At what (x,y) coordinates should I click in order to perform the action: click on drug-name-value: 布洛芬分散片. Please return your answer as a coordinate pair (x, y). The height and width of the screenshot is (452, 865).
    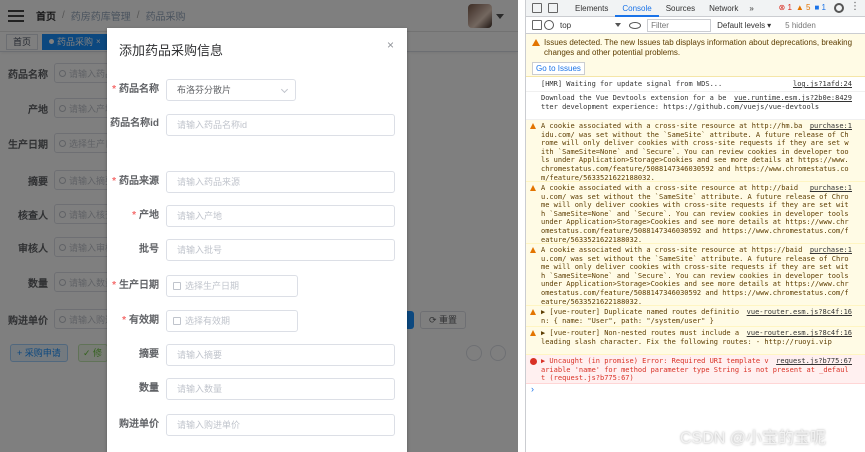
    Looking at the image, I should click on (204, 90).